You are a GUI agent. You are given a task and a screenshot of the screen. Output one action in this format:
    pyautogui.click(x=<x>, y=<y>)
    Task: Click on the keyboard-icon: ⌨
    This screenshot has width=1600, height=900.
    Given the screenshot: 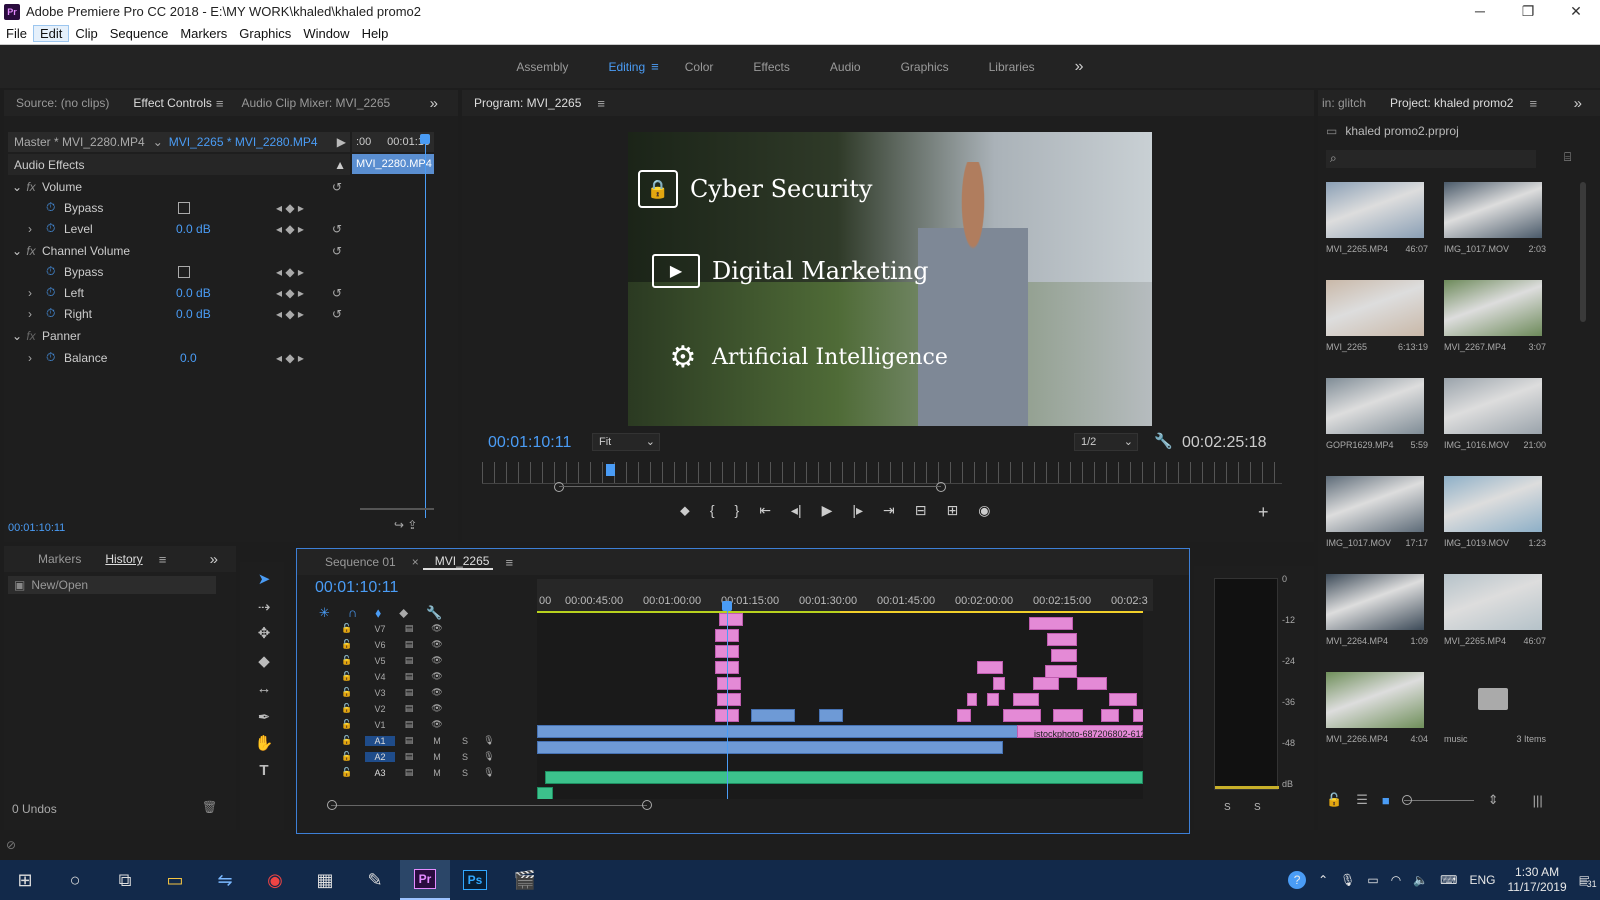 What is the action you would take?
    pyautogui.click(x=1448, y=880)
    